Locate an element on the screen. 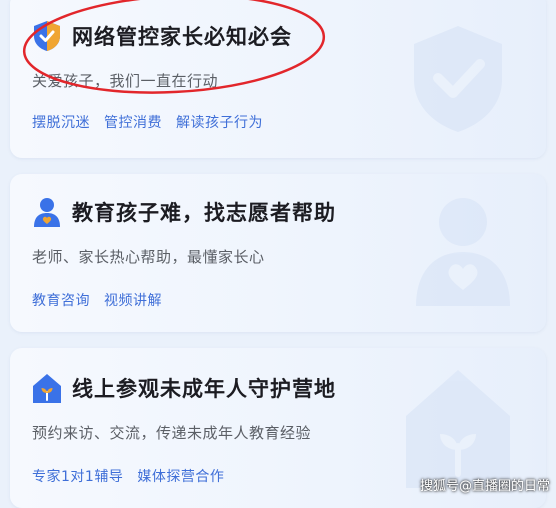 Image resolution: width=556 pixels, height=508 pixels. house-sprout-icon is located at coordinates (47, 388).